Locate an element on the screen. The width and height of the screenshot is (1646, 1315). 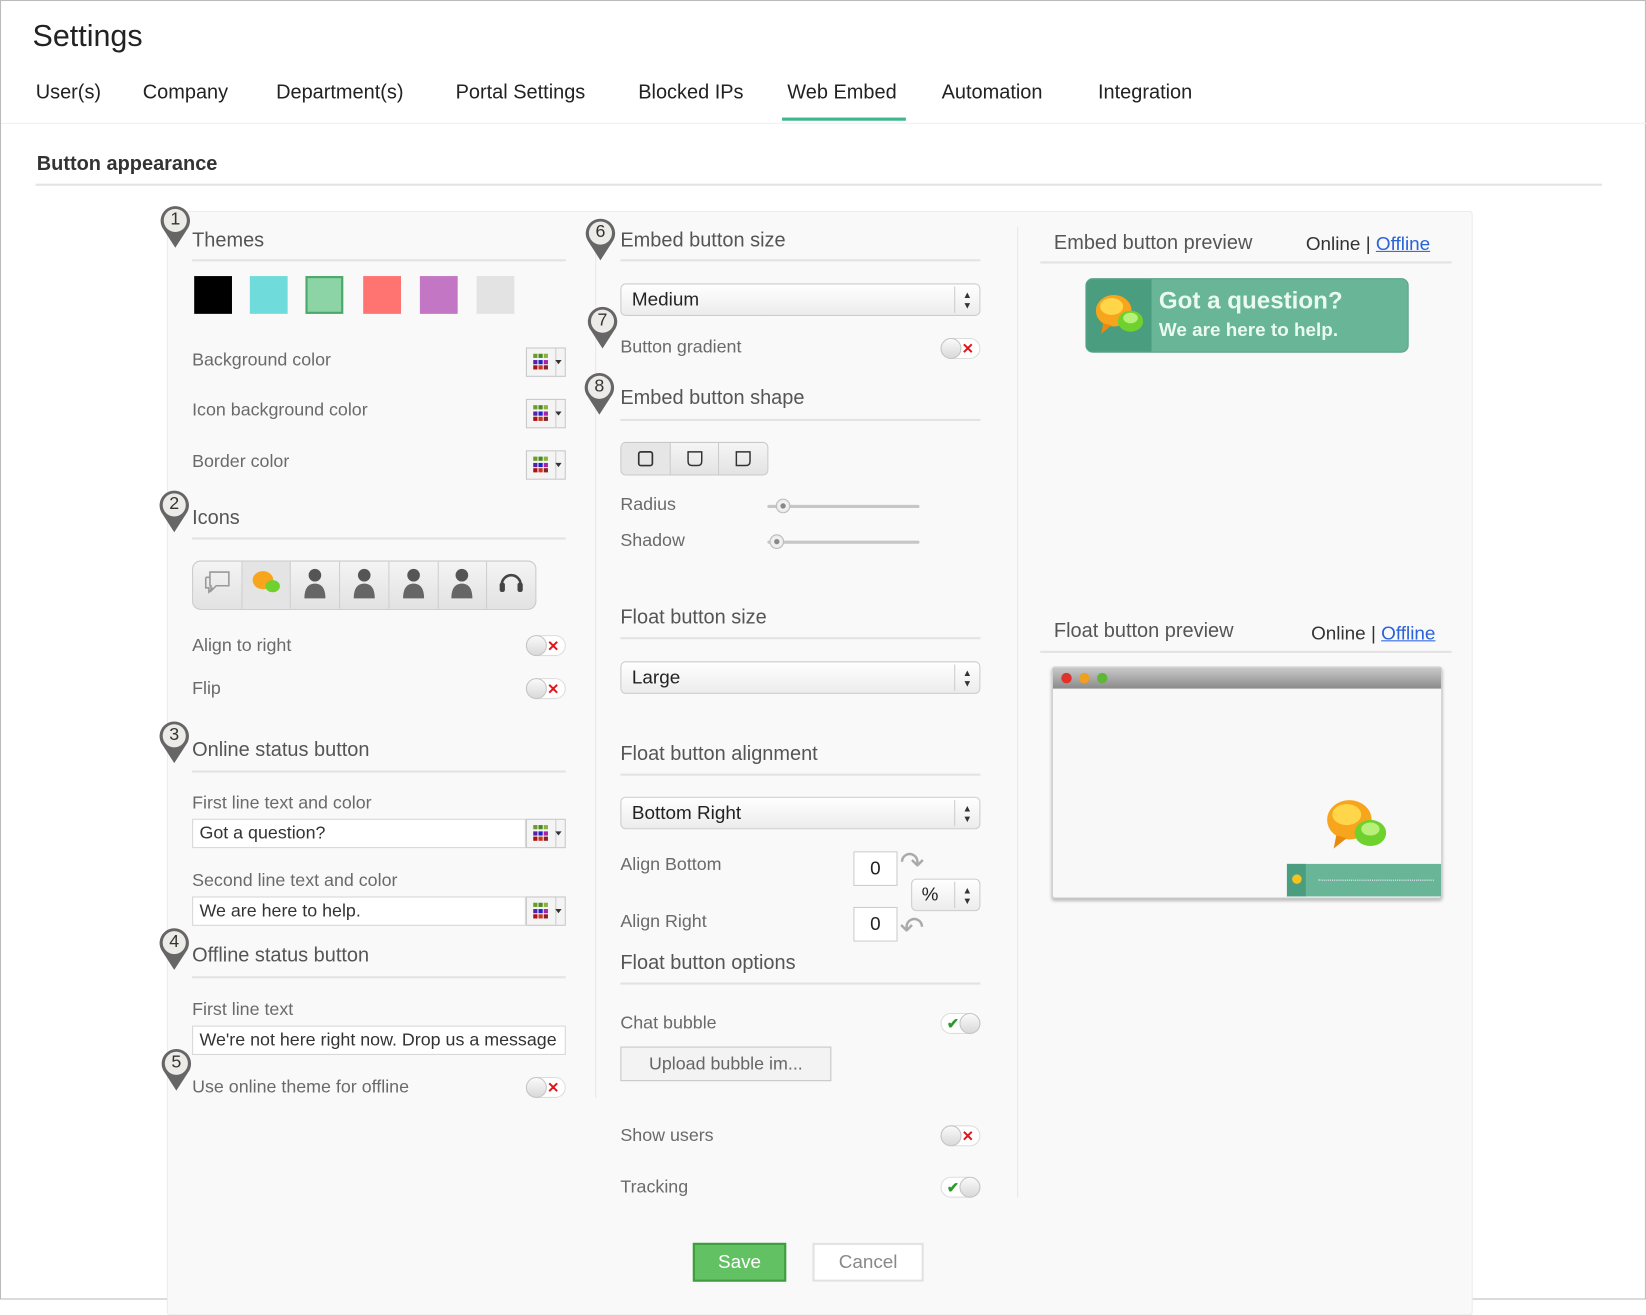
selected-value: Large is located at coordinates (656, 677).